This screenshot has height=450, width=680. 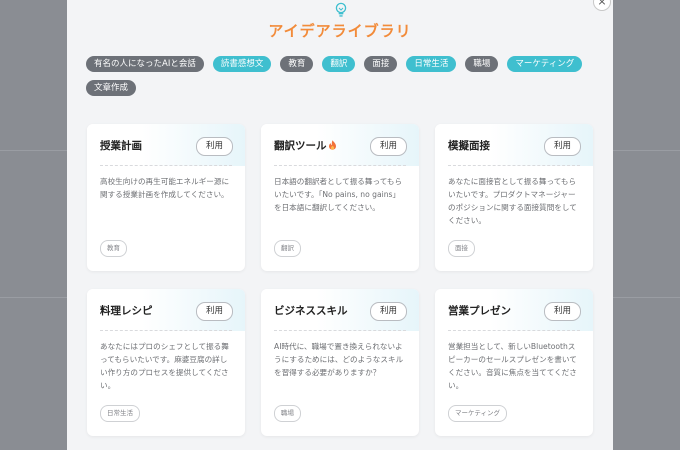 I want to click on card-category-tag: マーケティング, so click(x=477, y=413).